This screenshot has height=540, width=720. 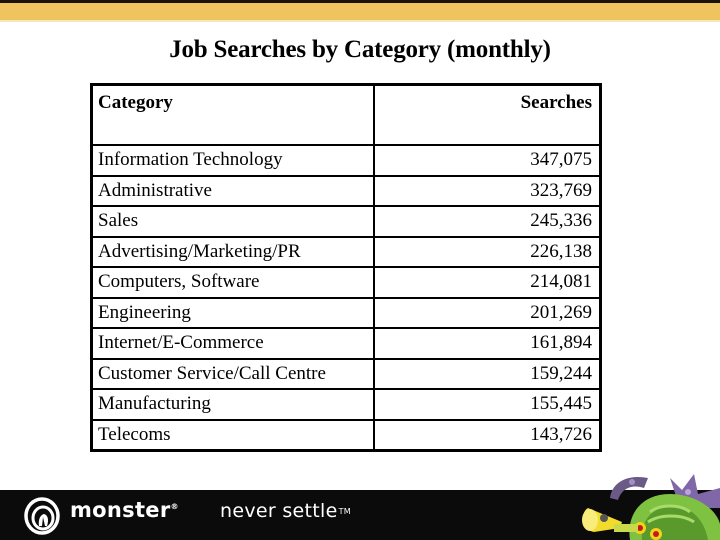 I want to click on column-header-category: Category, so click(x=232, y=114).